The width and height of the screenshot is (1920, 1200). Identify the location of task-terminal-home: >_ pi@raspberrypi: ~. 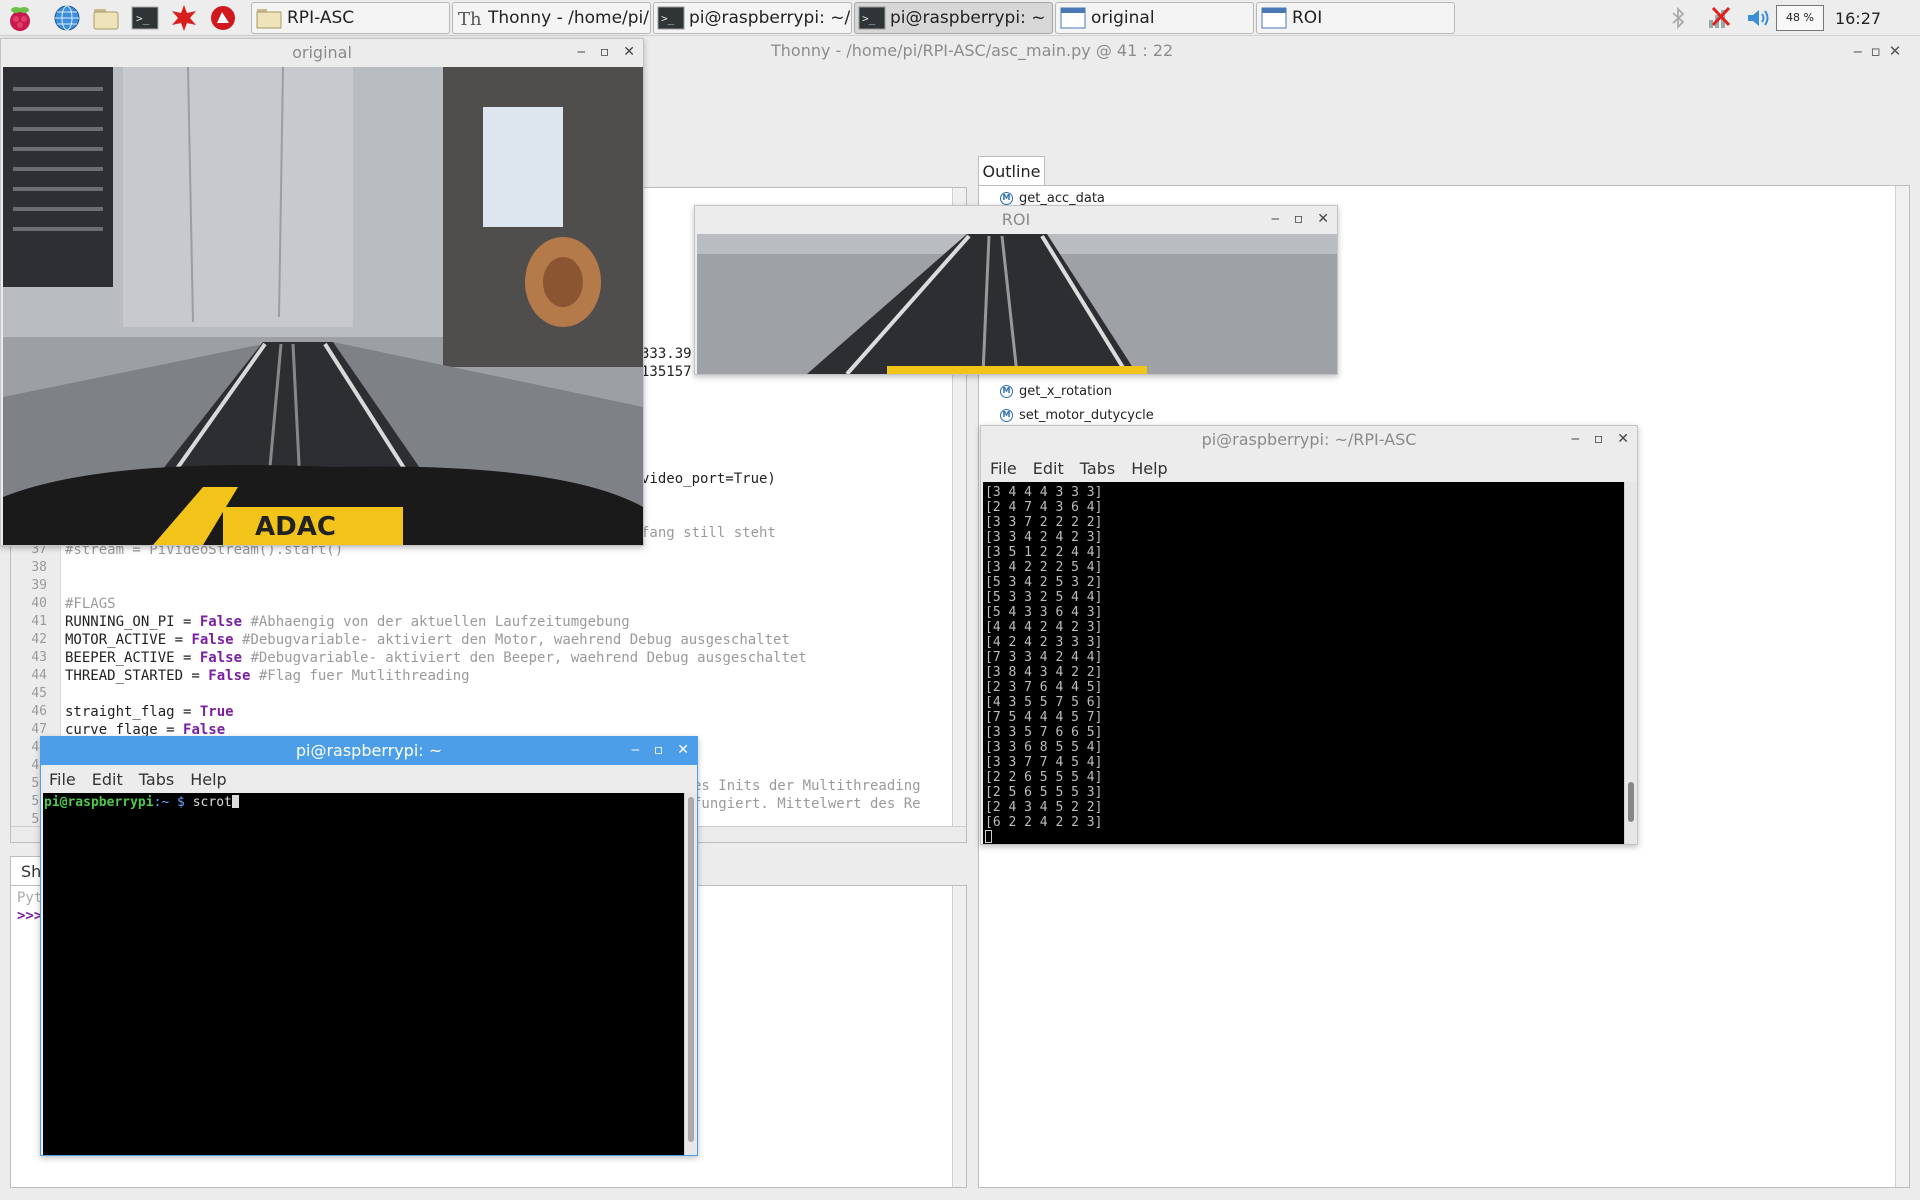
(953, 18).